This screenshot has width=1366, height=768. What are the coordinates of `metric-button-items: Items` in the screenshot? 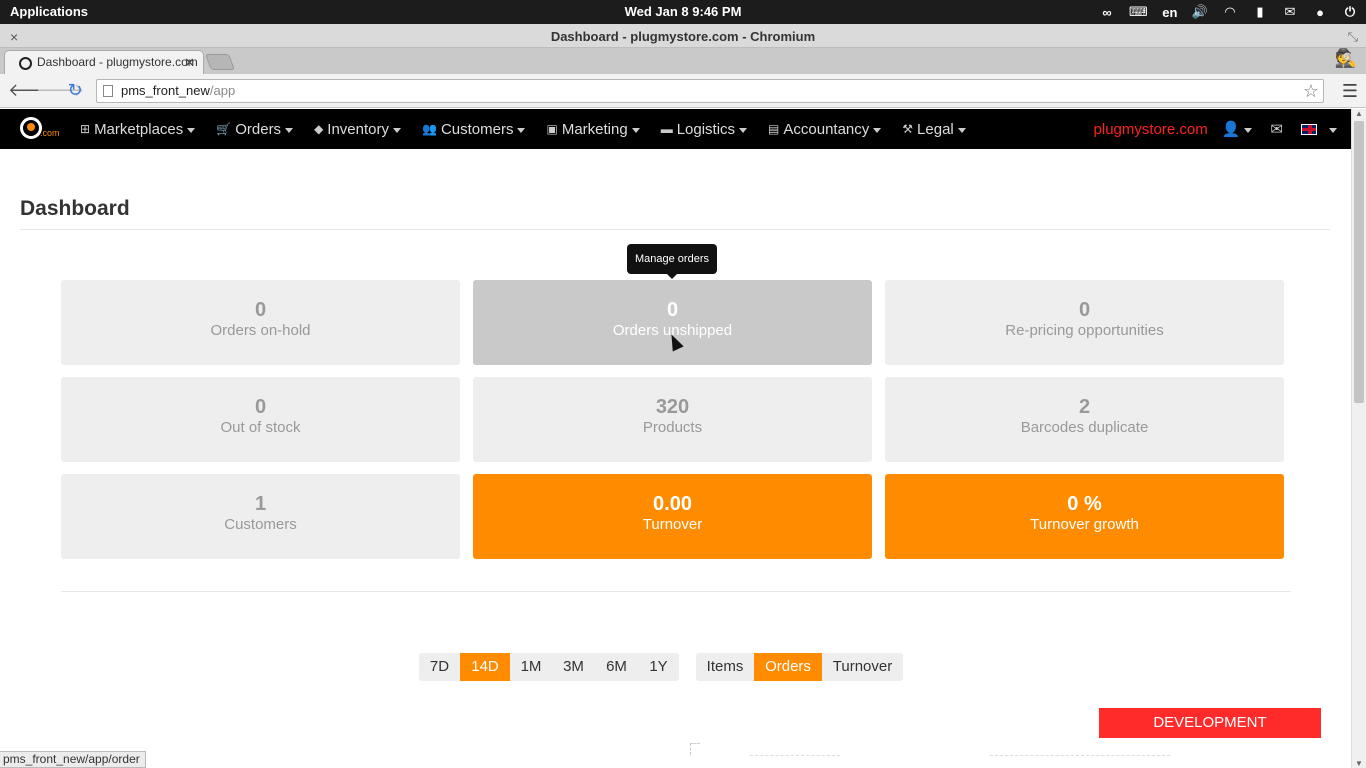 It's located at (725, 667).